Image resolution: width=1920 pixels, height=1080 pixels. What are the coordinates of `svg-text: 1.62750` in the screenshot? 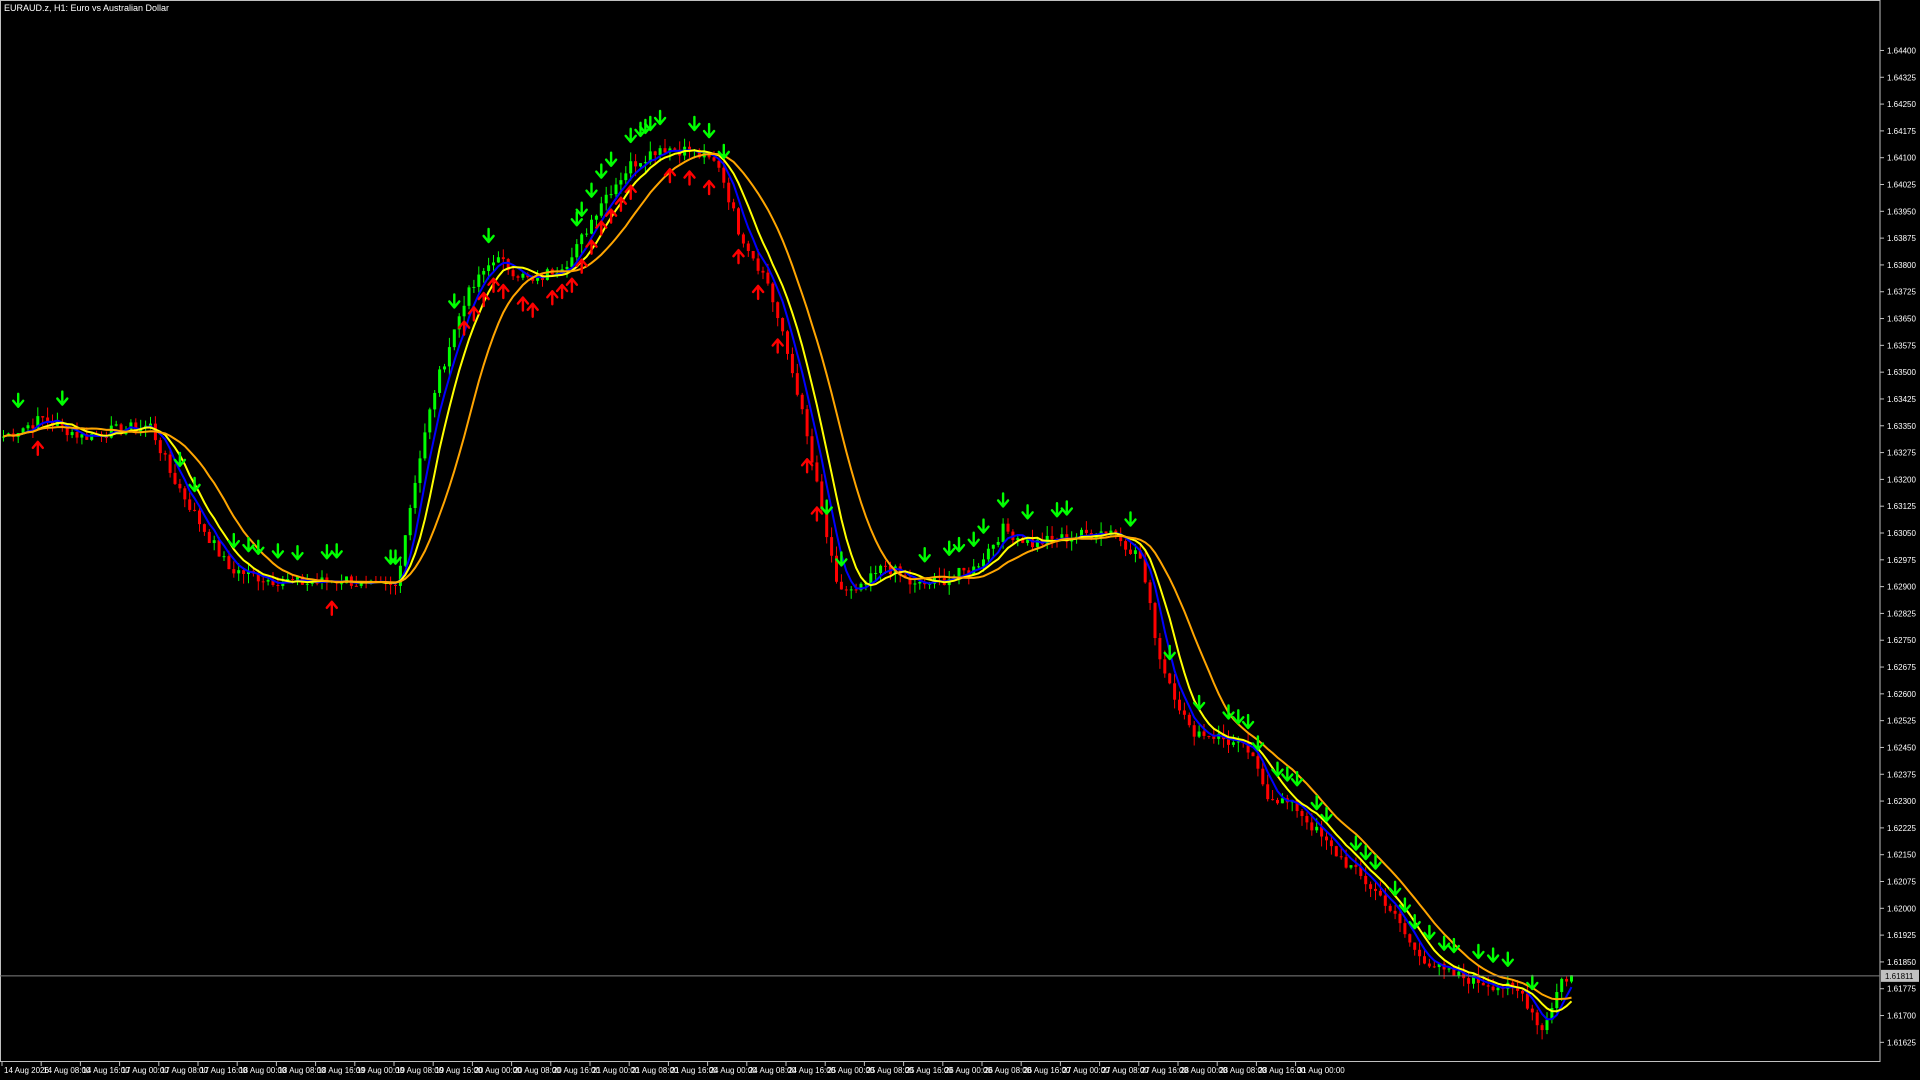 It's located at (1901, 640).